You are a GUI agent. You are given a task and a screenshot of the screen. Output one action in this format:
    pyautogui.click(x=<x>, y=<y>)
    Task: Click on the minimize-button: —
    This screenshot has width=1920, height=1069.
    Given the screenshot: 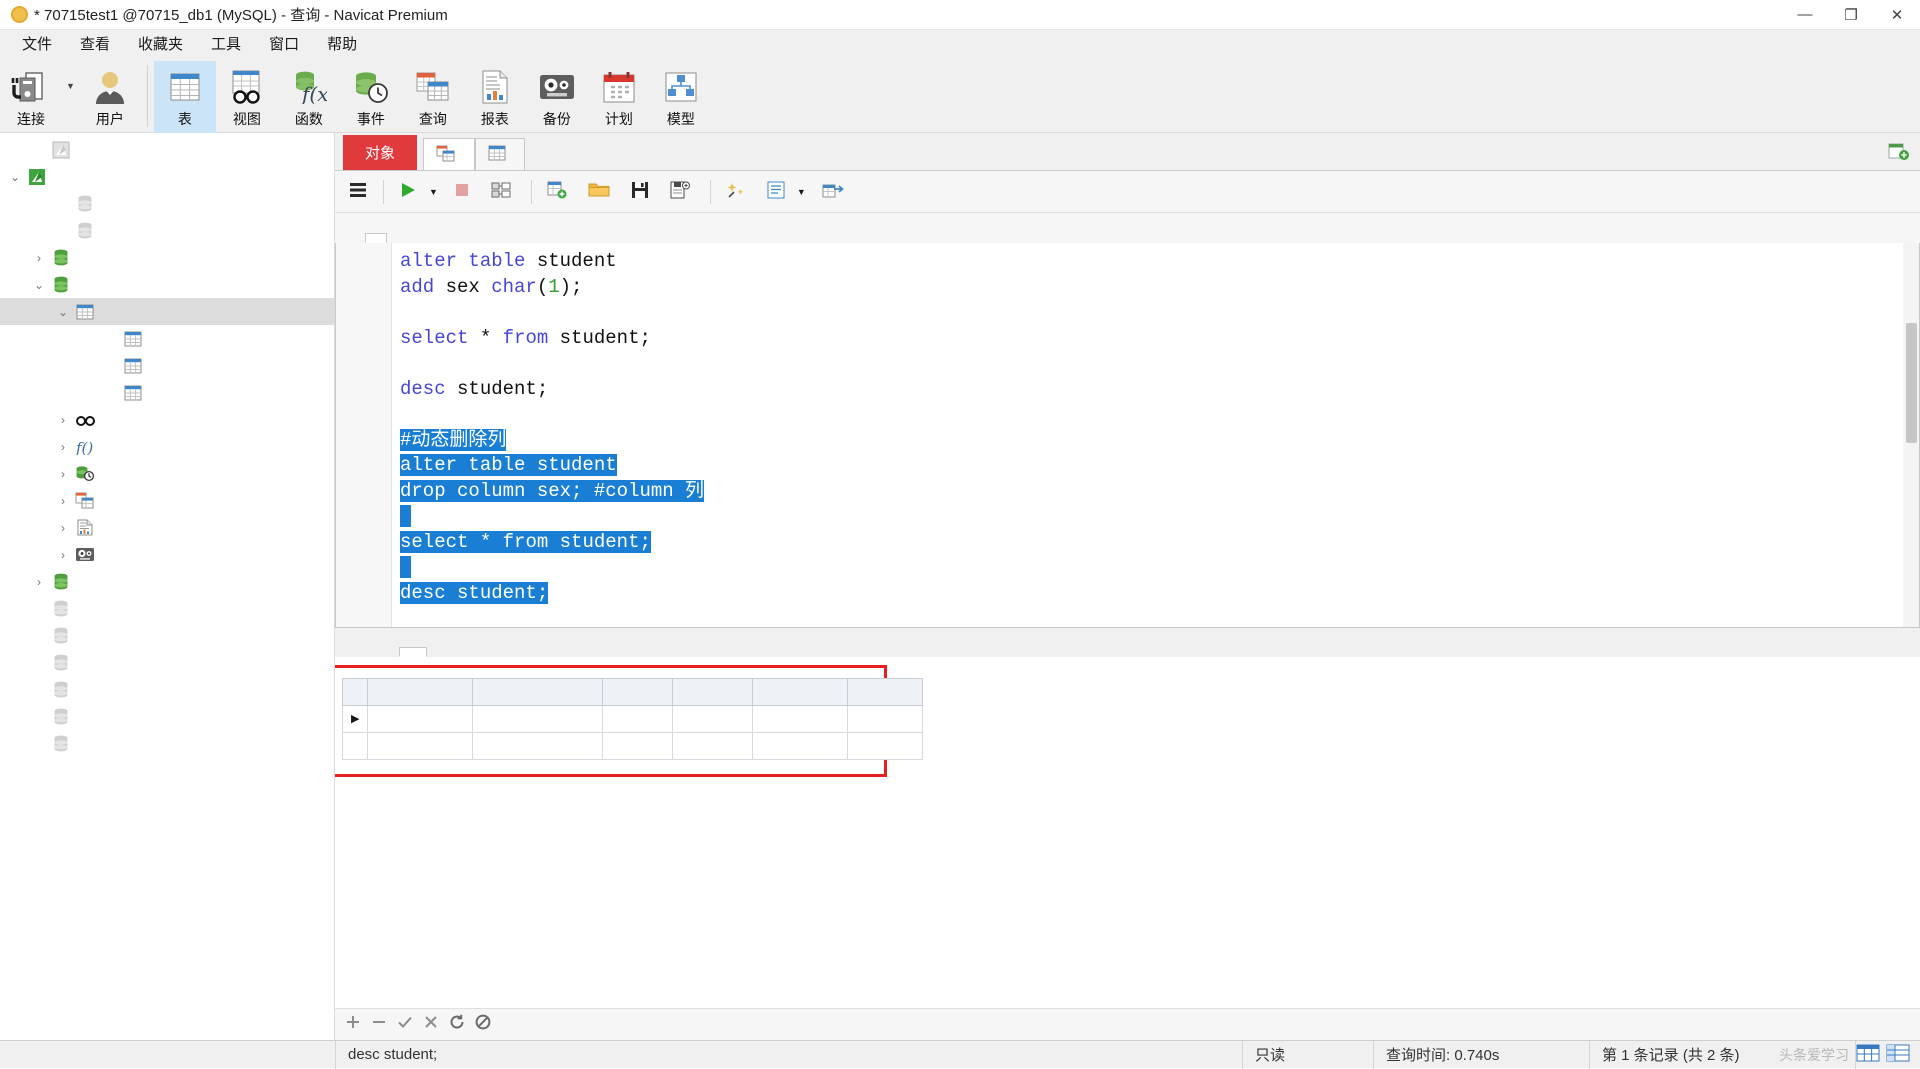 What is the action you would take?
    pyautogui.click(x=1805, y=15)
    